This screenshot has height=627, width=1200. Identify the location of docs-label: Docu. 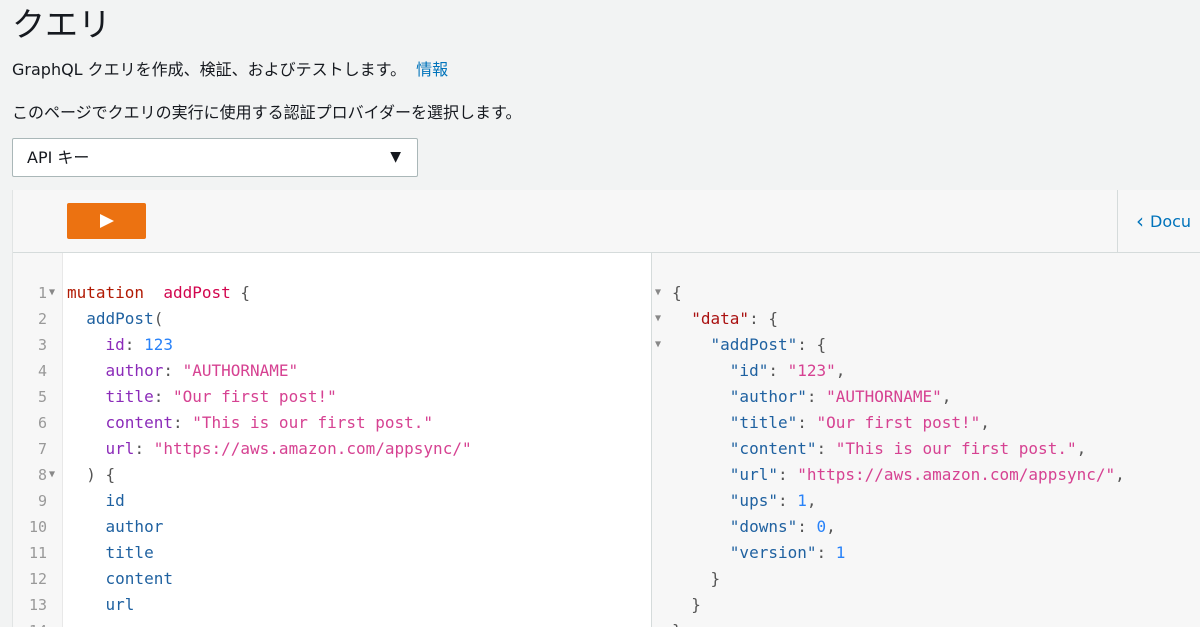
(1171, 221).